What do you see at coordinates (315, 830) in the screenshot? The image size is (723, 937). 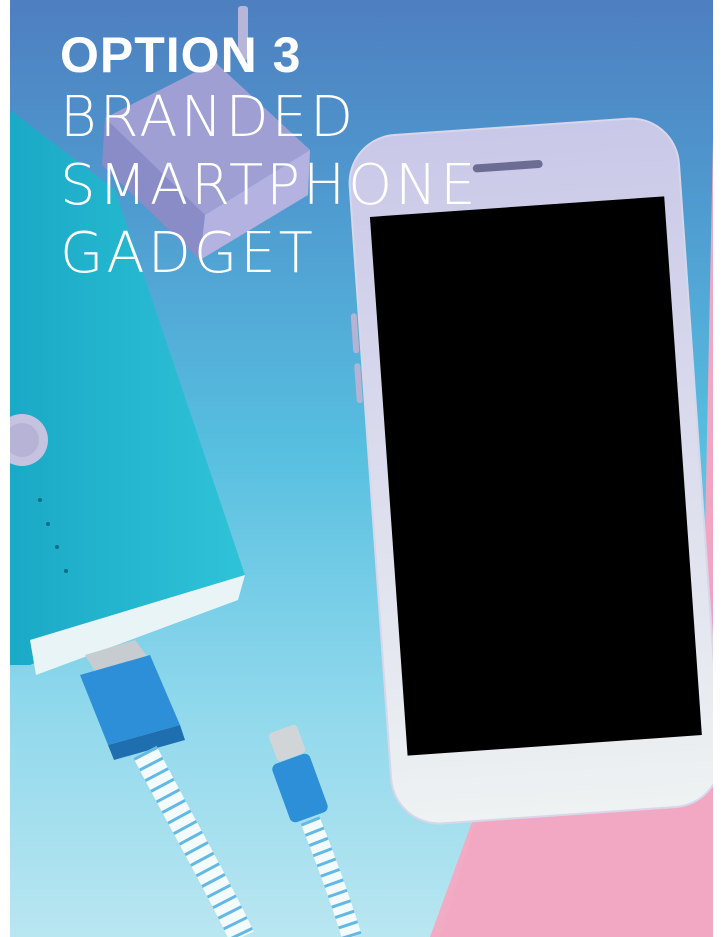 I see `micro-usb-cable` at bounding box center [315, 830].